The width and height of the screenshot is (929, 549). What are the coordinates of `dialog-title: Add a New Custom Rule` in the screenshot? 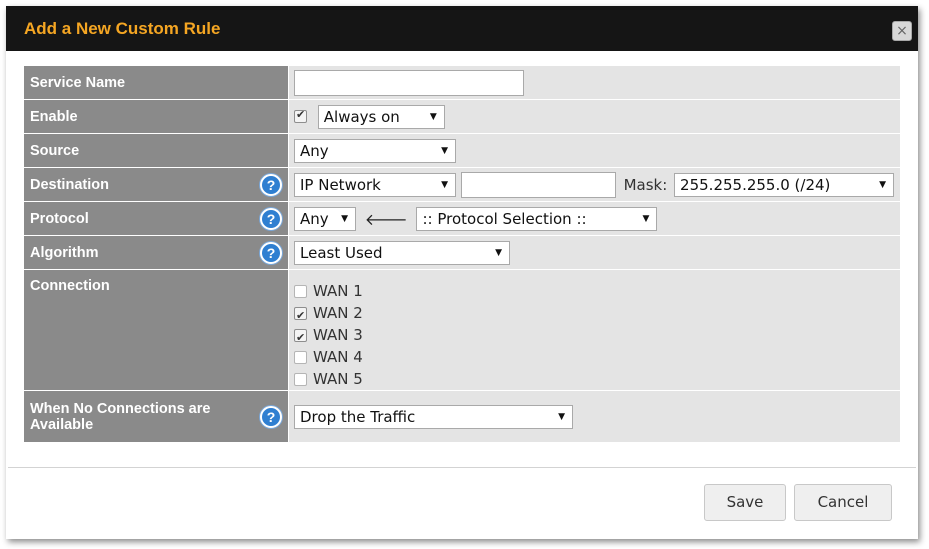 It's located at (122, 28).